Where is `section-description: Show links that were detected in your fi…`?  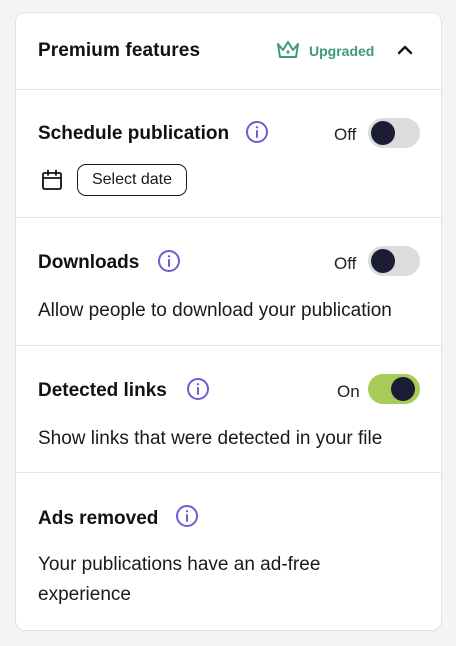
section-description: Show links that were detected in your fi… is located at coordinates (210, 438).